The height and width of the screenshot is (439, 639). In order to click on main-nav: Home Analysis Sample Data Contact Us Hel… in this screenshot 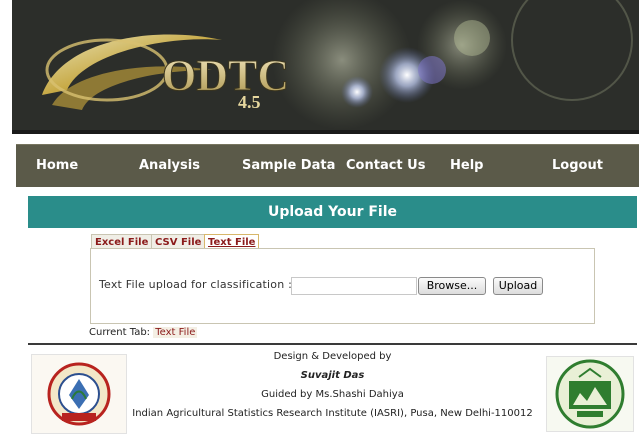, I will do `click(327, 165)`.